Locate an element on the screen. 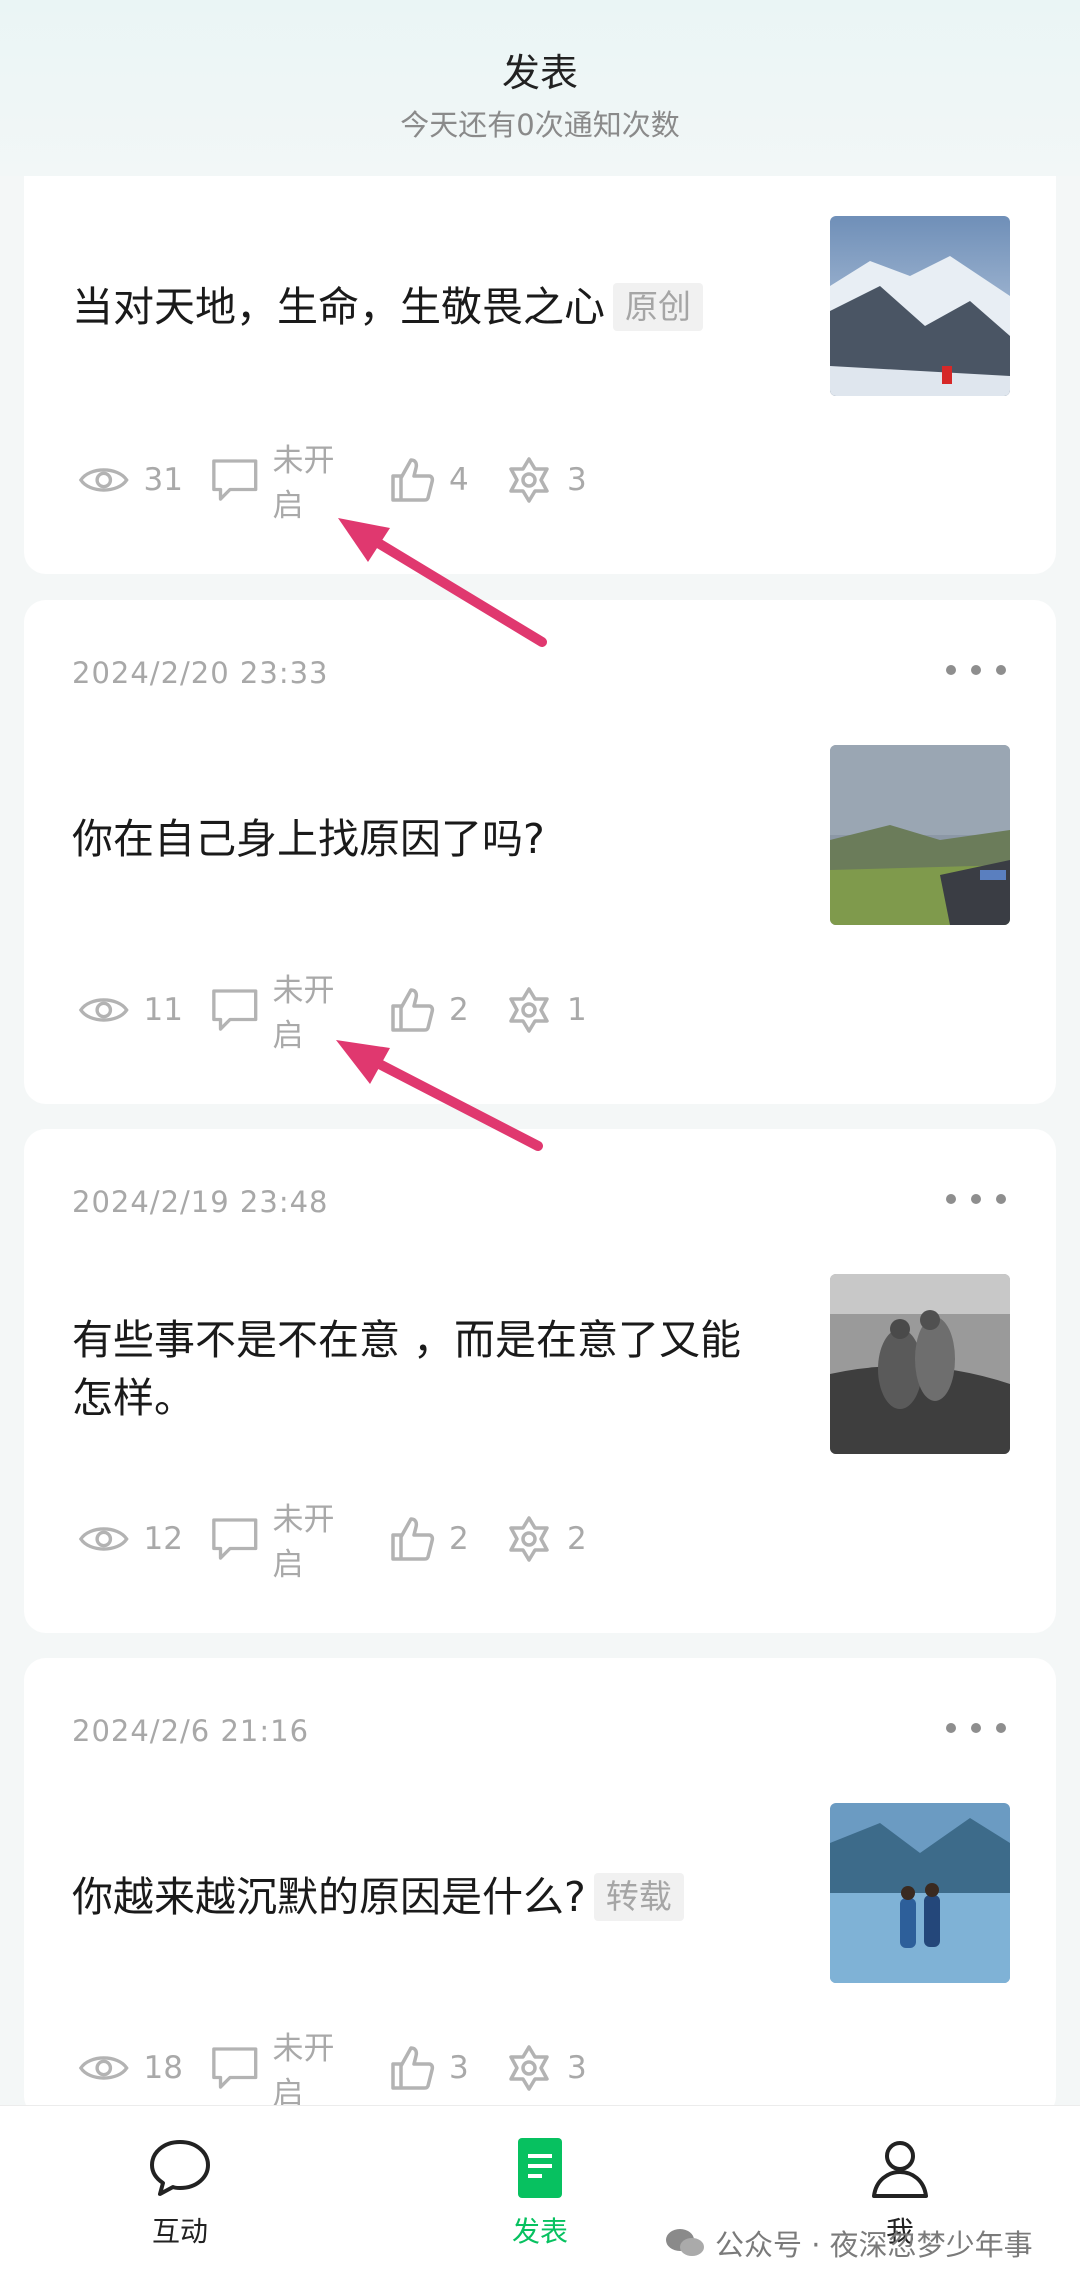  post-title: 有些事不是不在意 ，而是在意了又能怎样。 is located at coordinates (407, 1369).